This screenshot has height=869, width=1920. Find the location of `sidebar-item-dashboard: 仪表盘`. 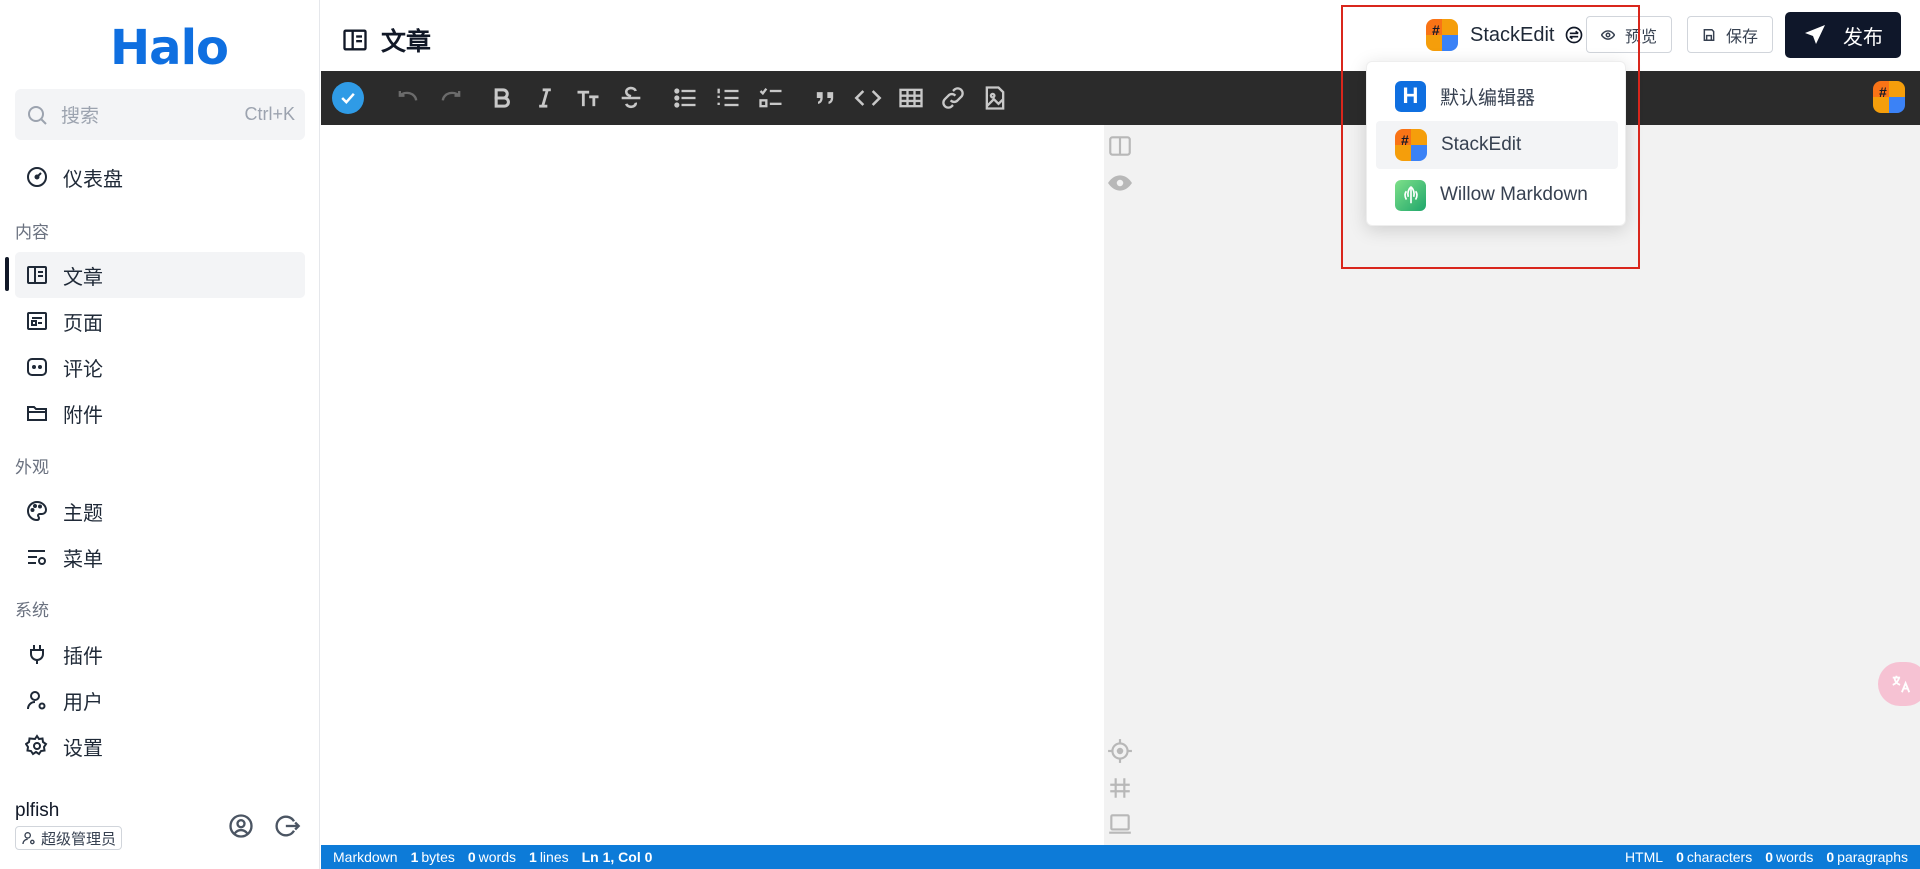

sidebar-item-dashboard: 仪表盘 is located at coordinates (160, 177).